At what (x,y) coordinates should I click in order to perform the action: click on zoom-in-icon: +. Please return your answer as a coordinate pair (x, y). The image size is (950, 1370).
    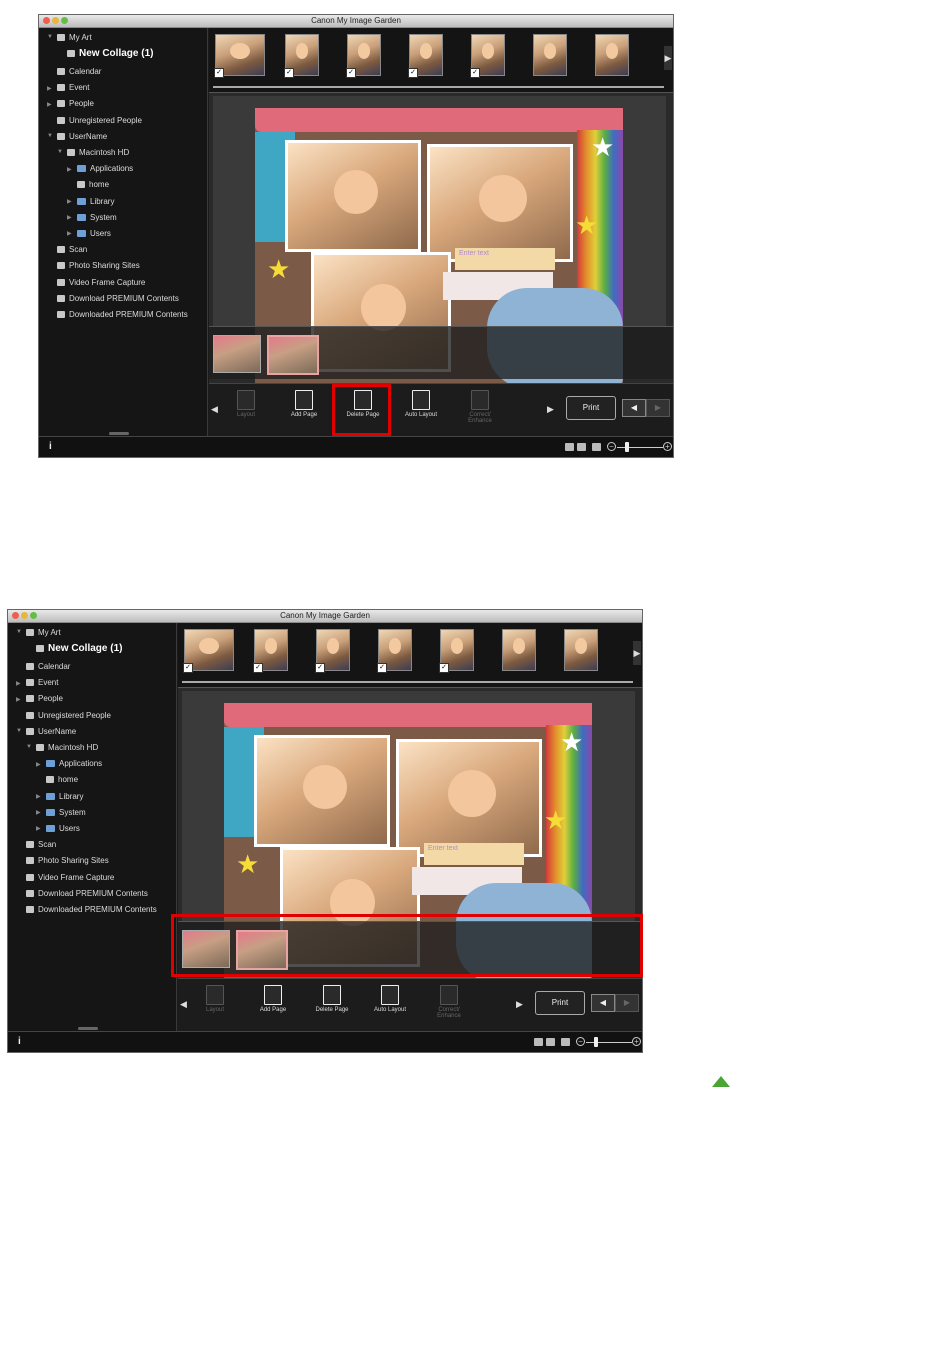
    Looking at the image, I should click on (667, 446).